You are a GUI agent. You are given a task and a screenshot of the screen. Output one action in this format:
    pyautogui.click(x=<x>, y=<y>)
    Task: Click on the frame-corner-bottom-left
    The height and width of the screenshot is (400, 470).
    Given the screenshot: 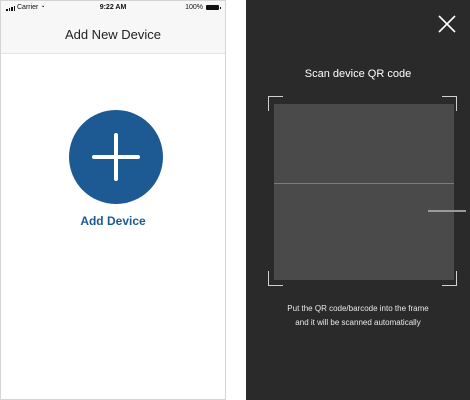 What is the action you would take?
    pyautogui.click(x=275, y=278)
    